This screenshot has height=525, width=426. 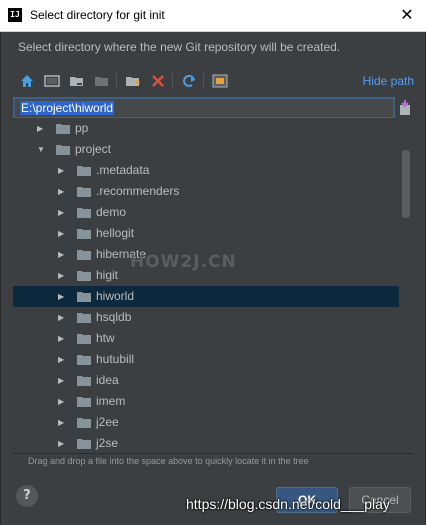 I want to click on close-button: ✕, so click(x=407, y=15).